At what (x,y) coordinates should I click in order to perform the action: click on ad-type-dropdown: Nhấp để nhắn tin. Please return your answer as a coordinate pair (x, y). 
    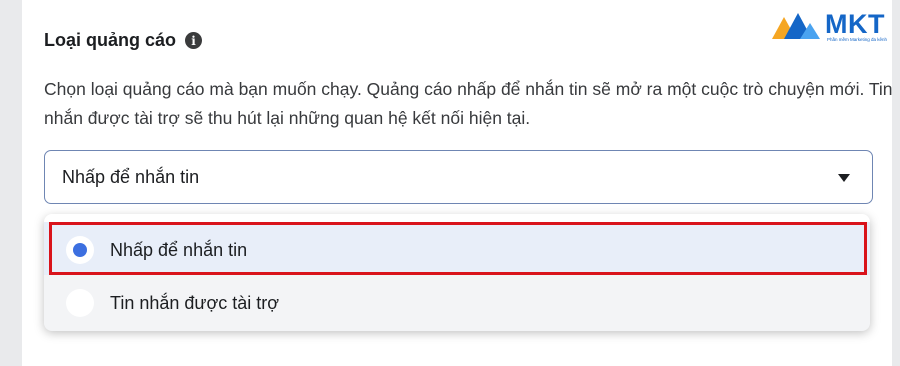
    Looking at the image, I should click on (458, 177).